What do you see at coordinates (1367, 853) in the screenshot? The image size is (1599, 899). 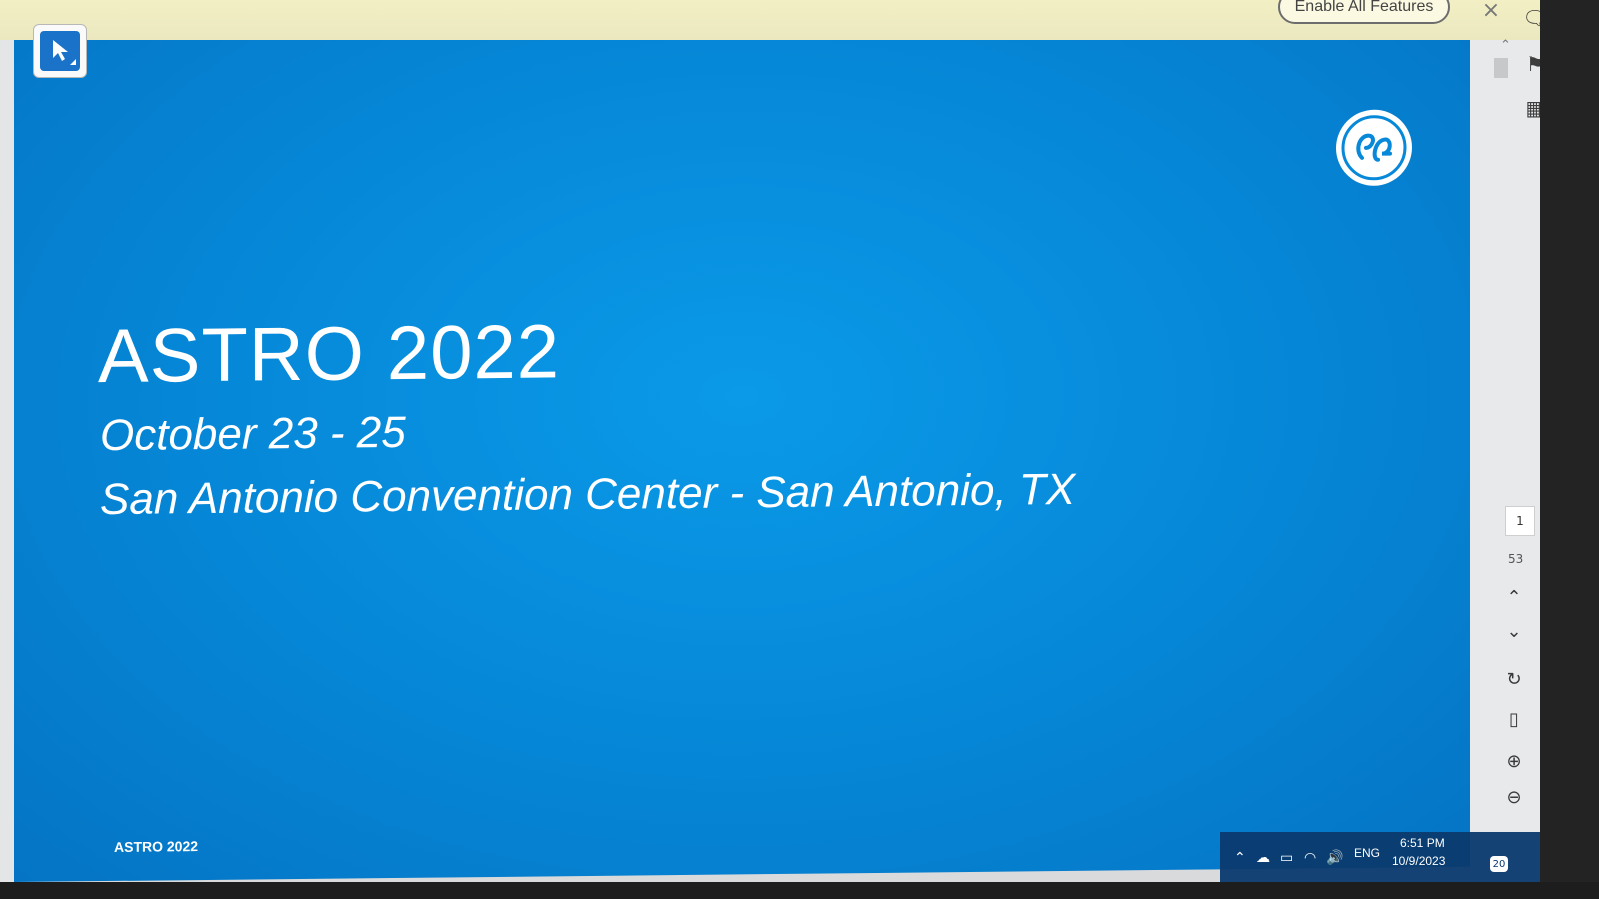 I see `input-language: ENG` at bounding box center [1367, 853].